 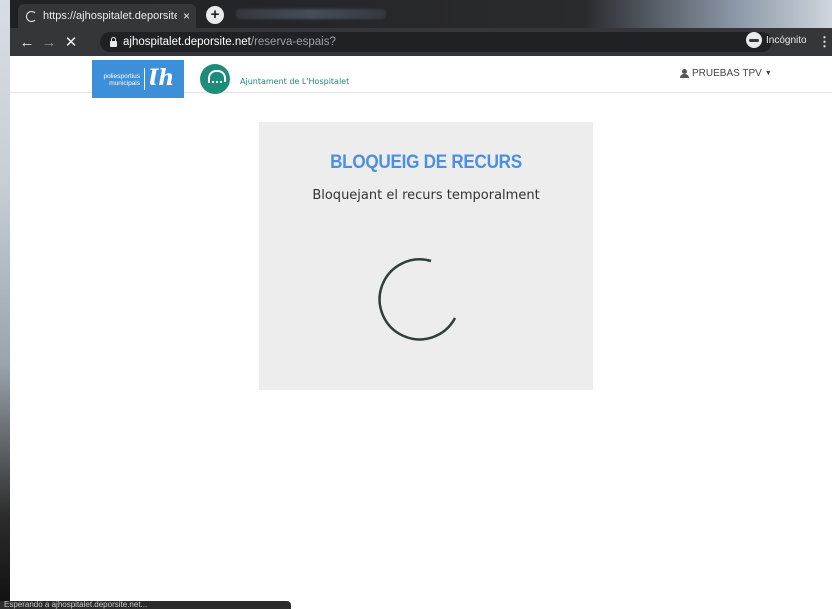 What do you see at coordinates (161, 78) in the screenshot?
I see `logo-mark: Ɩh` at bounding box center [161, 78].